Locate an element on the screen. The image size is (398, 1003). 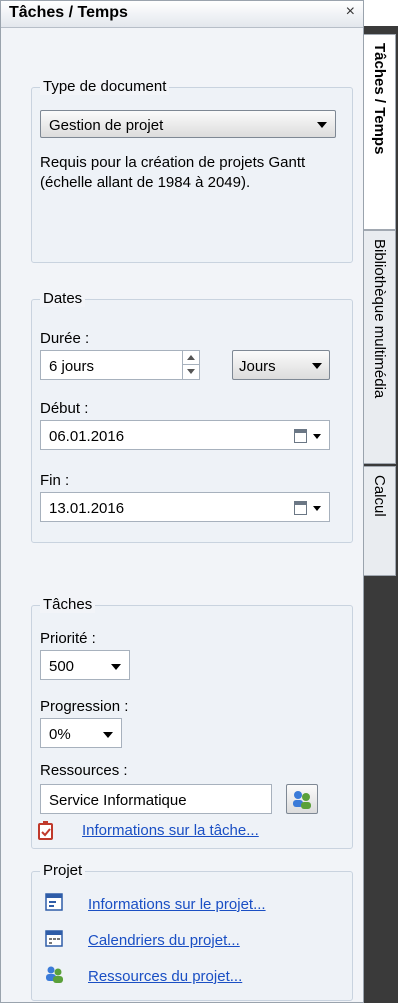
close-button: × is located at coordinates (350, 12).